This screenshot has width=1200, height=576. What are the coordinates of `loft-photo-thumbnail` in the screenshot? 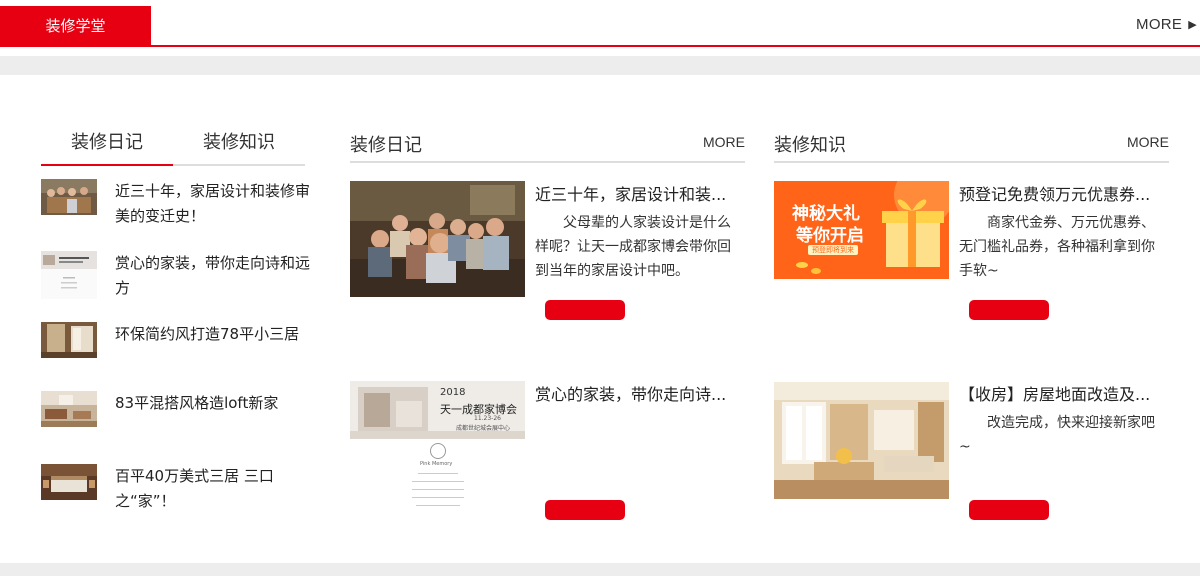 It's located at (69, 409).